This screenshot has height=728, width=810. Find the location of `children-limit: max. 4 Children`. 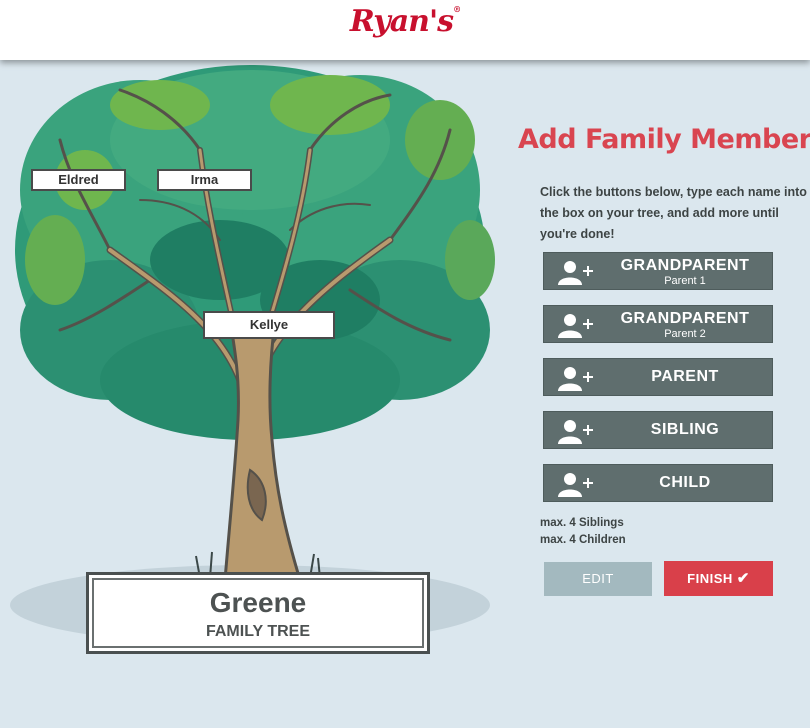

children-limit: max. 4 Children is located at coordinates (583, 540).